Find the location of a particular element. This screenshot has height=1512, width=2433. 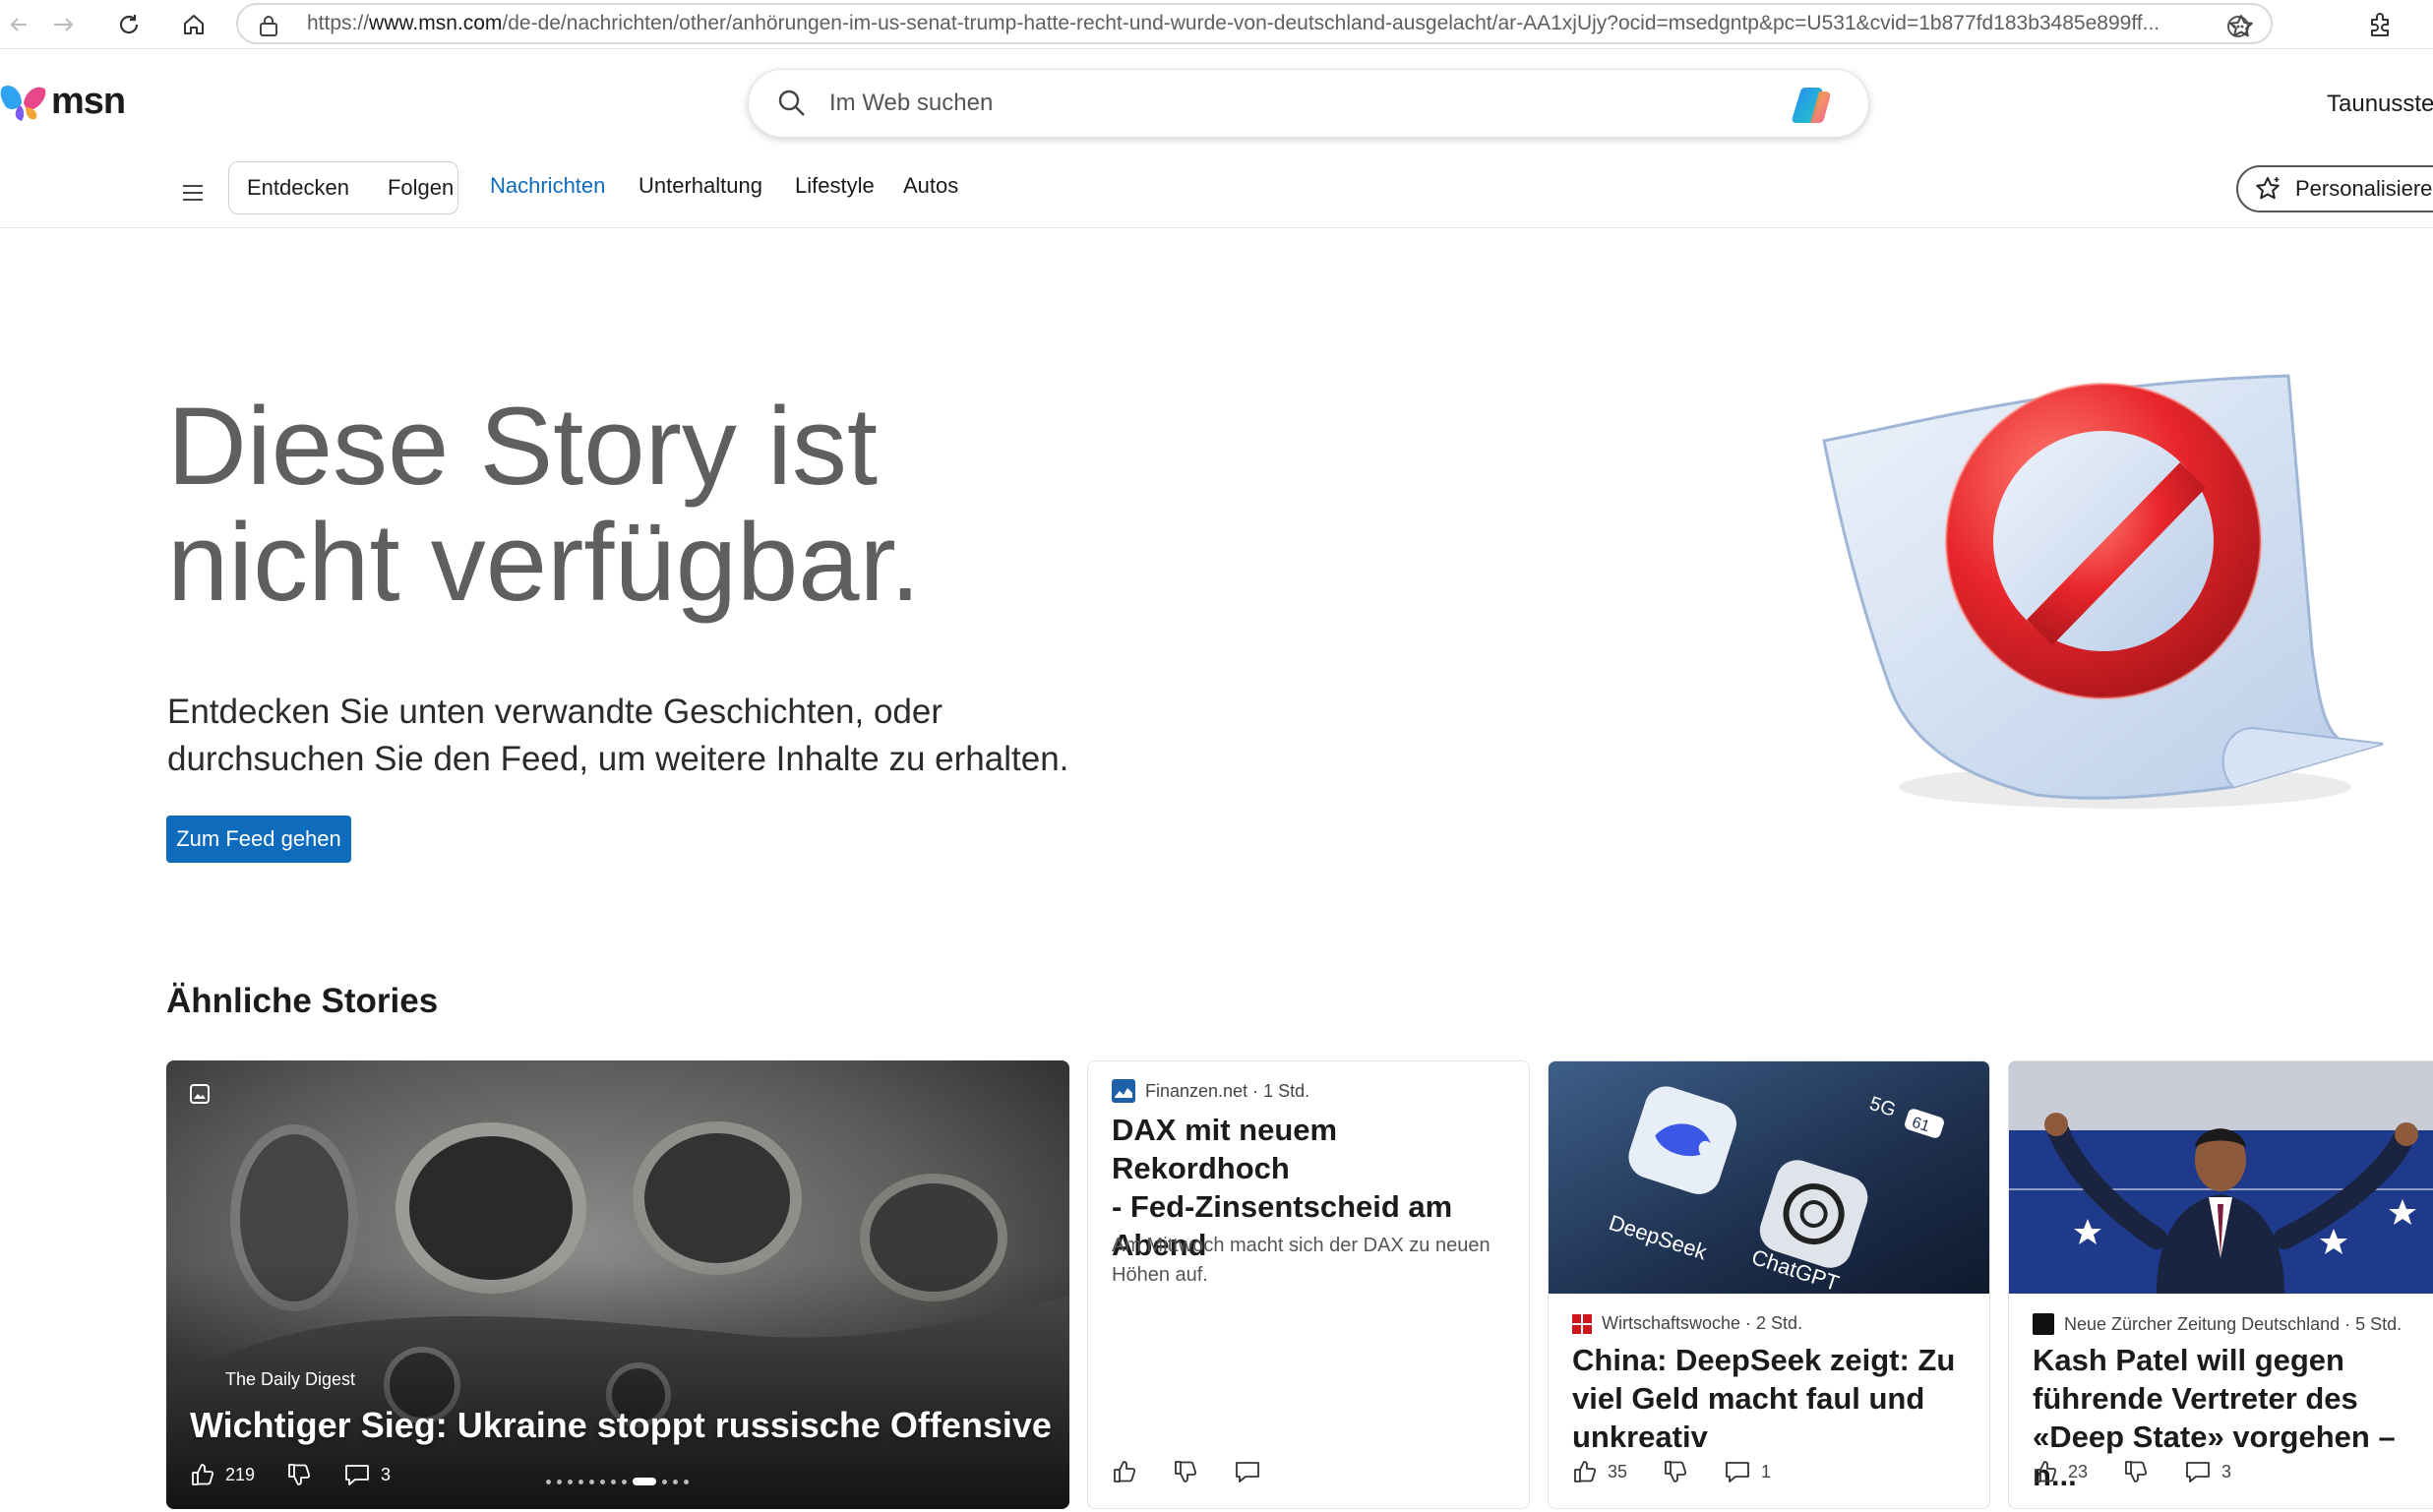

msn-logo: msn is located at coordinates (63, 102).